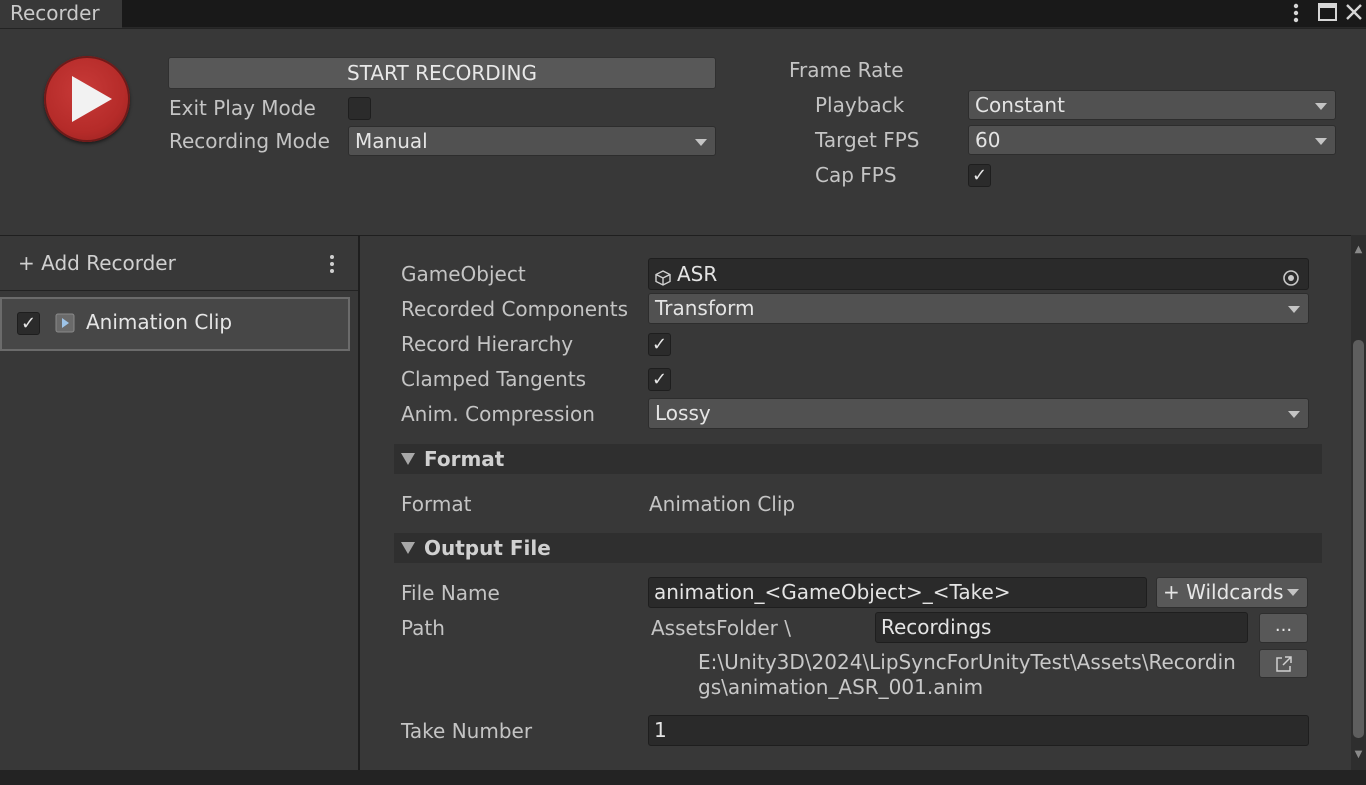 Image resolution: width=1366 pixels, height=785 pixels. Describe the element at coordinates (450, 593) in the screenshot. I see `file-name-label: File Name` at that location.